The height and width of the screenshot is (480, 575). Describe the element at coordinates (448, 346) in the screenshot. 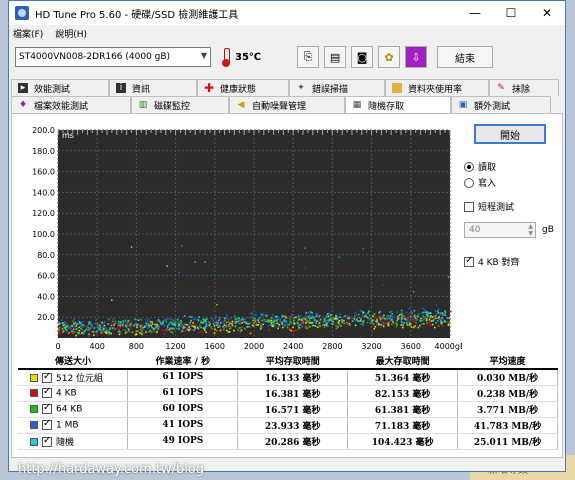

I see `x-tick-label: 4000gB` at that location.